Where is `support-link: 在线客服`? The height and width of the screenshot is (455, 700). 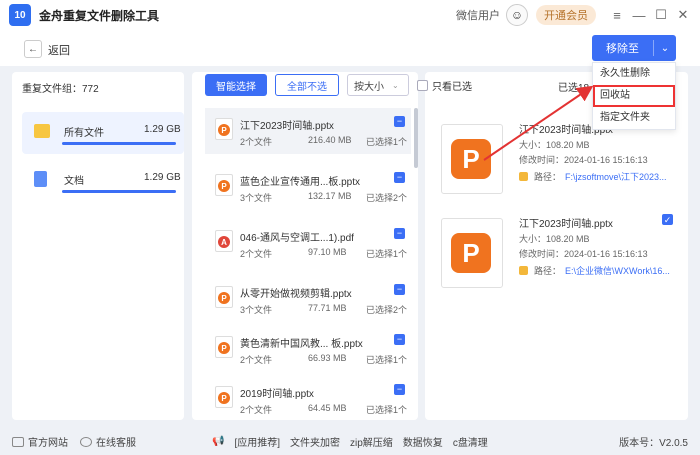
support-link: 在线客服 is located at coordinates (108, 441).